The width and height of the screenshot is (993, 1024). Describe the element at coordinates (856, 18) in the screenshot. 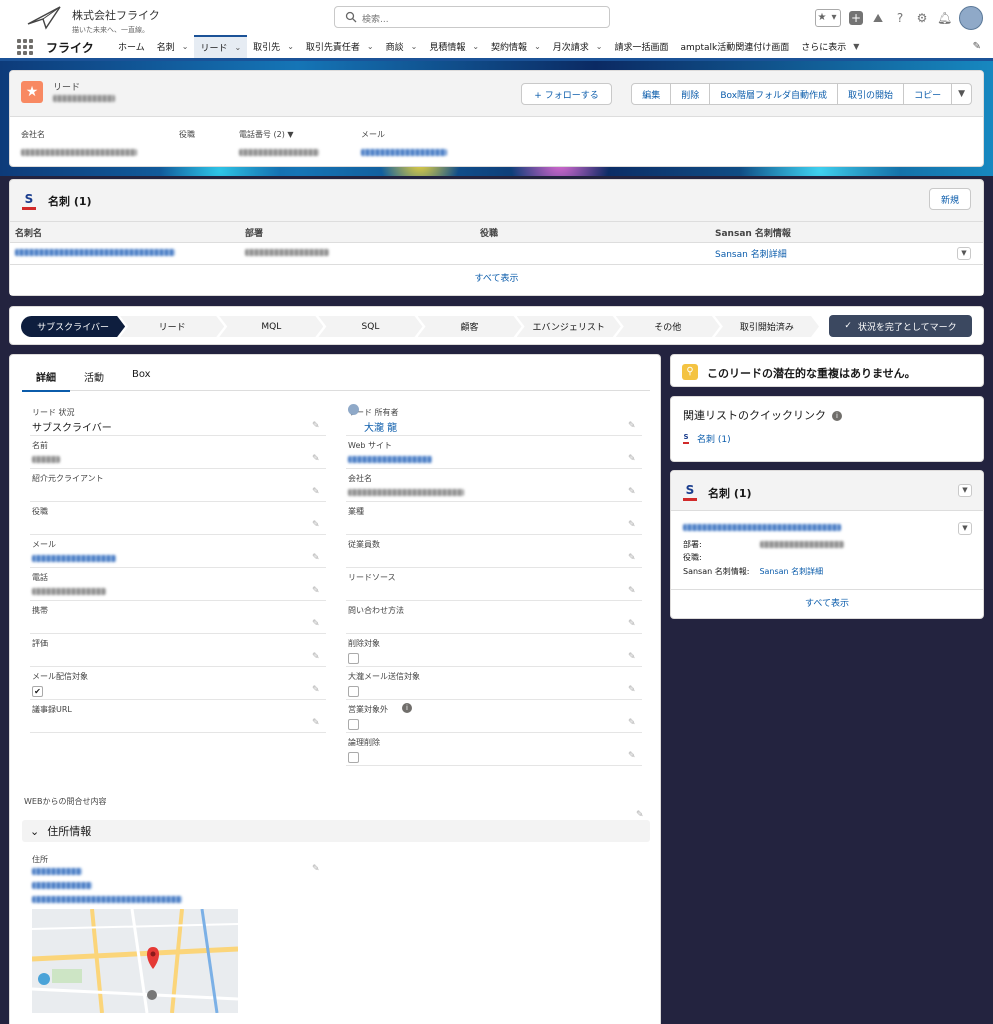

I see `global-actions-icon: +` at that location.